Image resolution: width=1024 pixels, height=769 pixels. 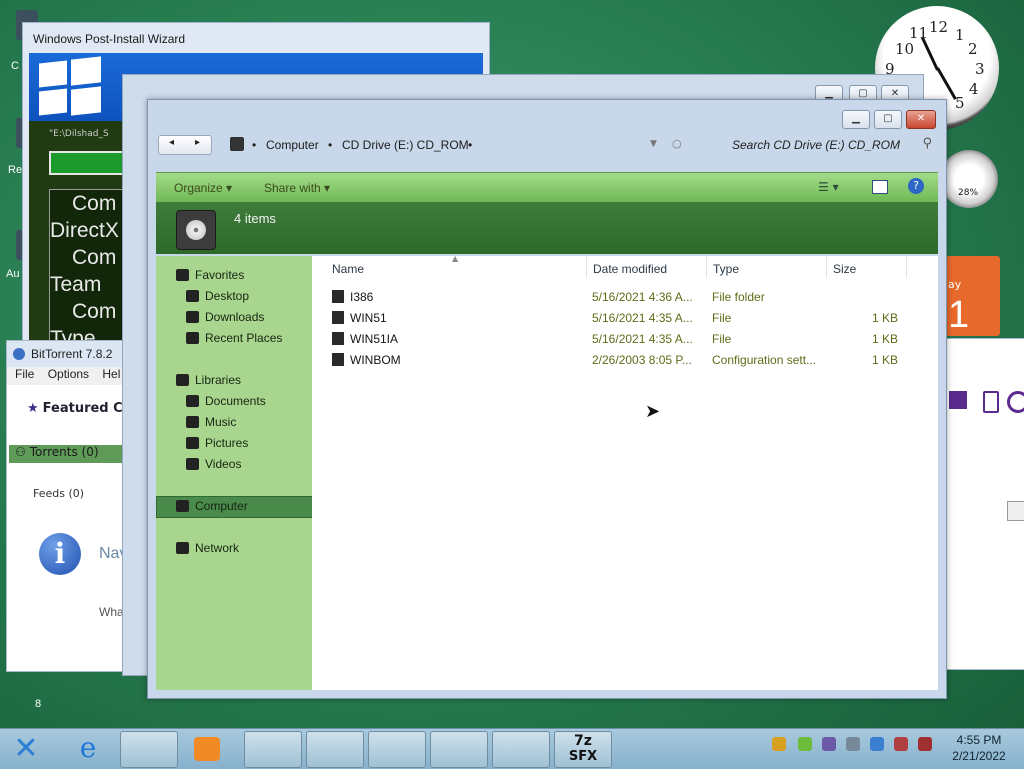 I want to click on help-icon: ?, so click(x=916, y=186).